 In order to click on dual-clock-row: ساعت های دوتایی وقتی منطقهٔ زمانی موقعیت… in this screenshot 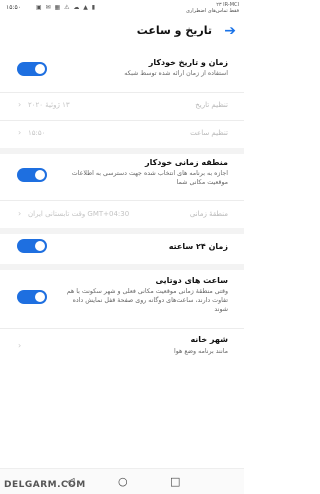, I will do `click(122, 298)`.